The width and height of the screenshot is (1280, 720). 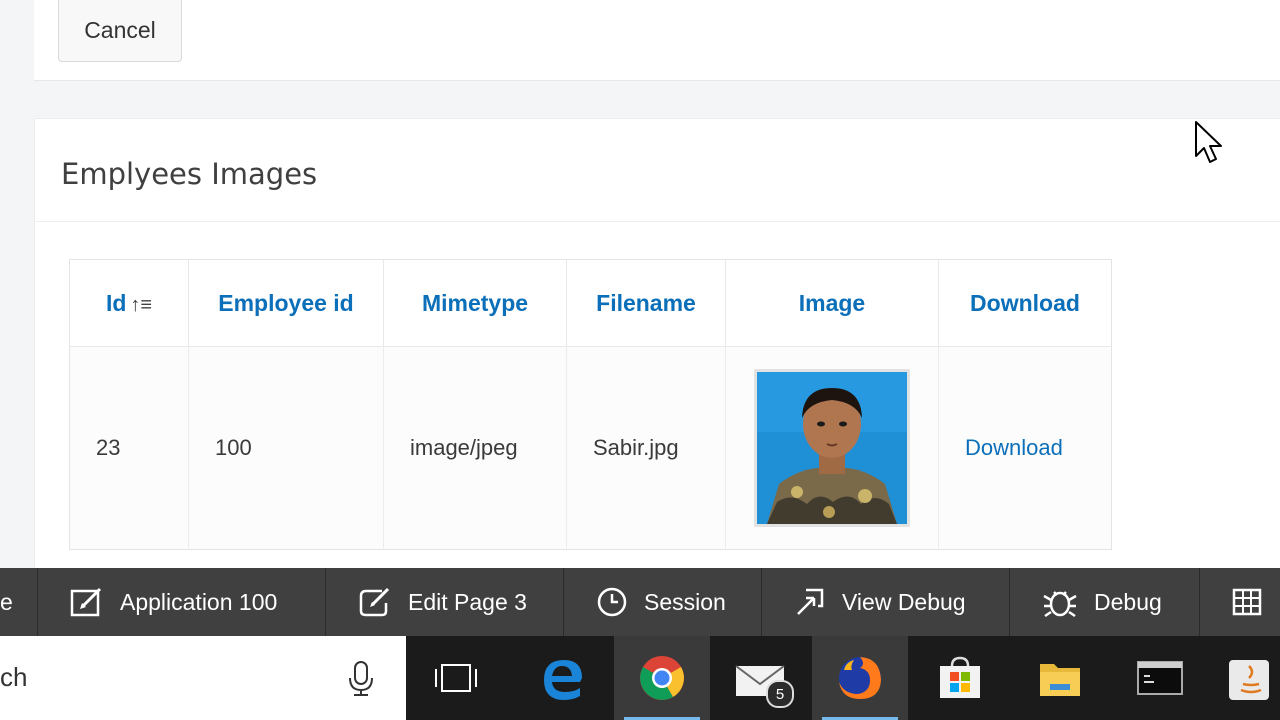 What do you see at coordinates (1060, 678) in the screenshot?
I see `file-explorer-icon` at bounding box center [1060, 678].